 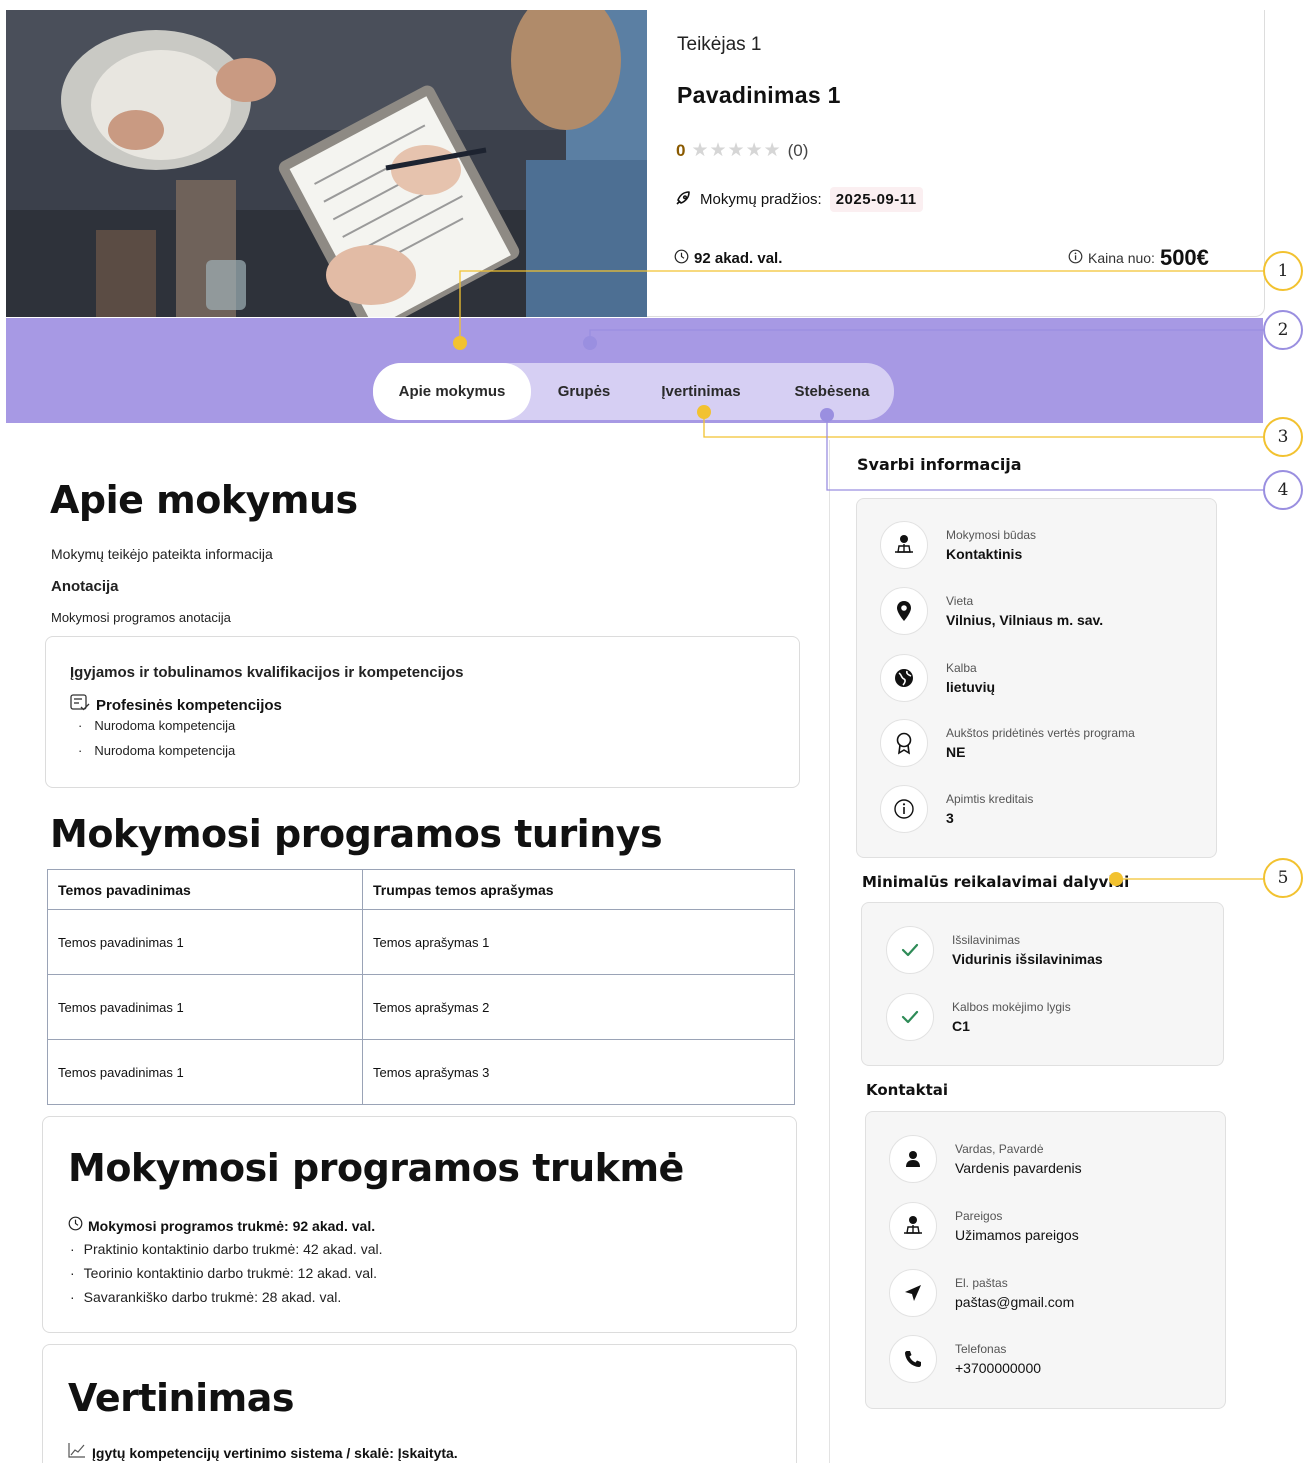 What do you see at coordinates (1283, 437) in the screenshot?
I see `callout-3: 3` at bounding box center [1283, 437].